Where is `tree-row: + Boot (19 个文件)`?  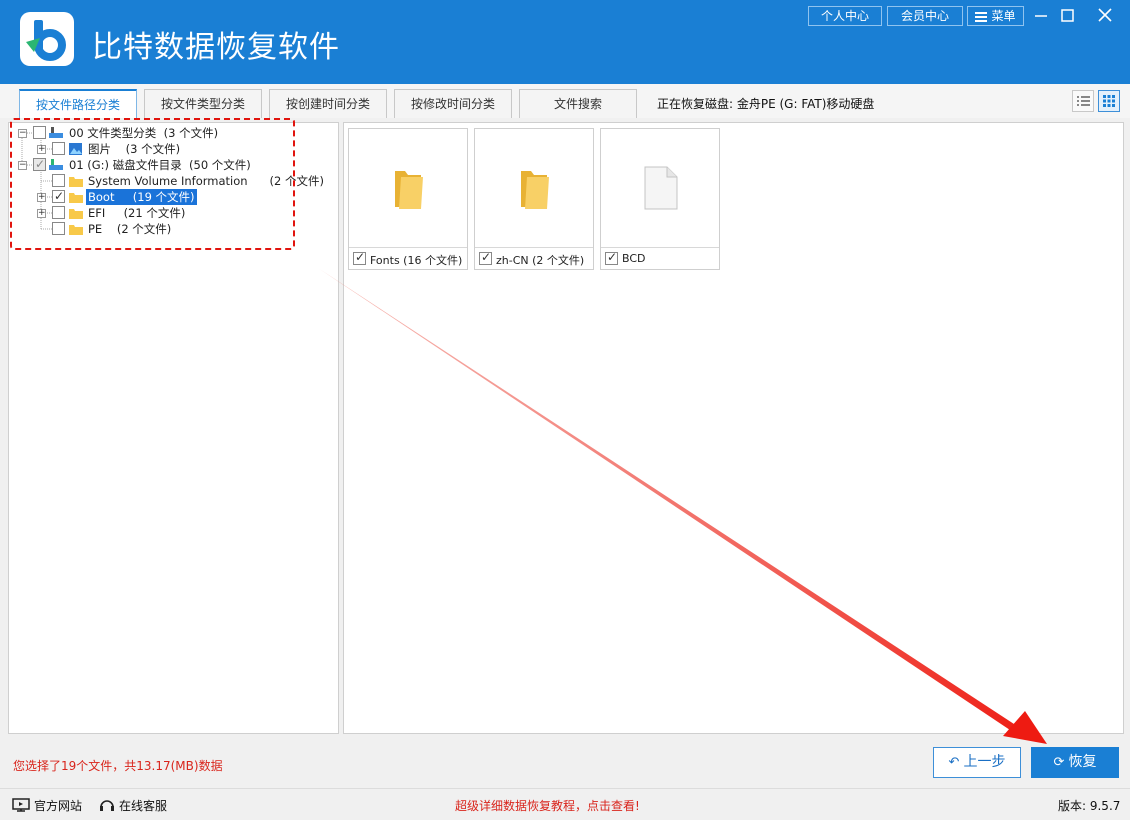
tree-row: + Boot (19 个文件) is located at coordinates (169, 196).